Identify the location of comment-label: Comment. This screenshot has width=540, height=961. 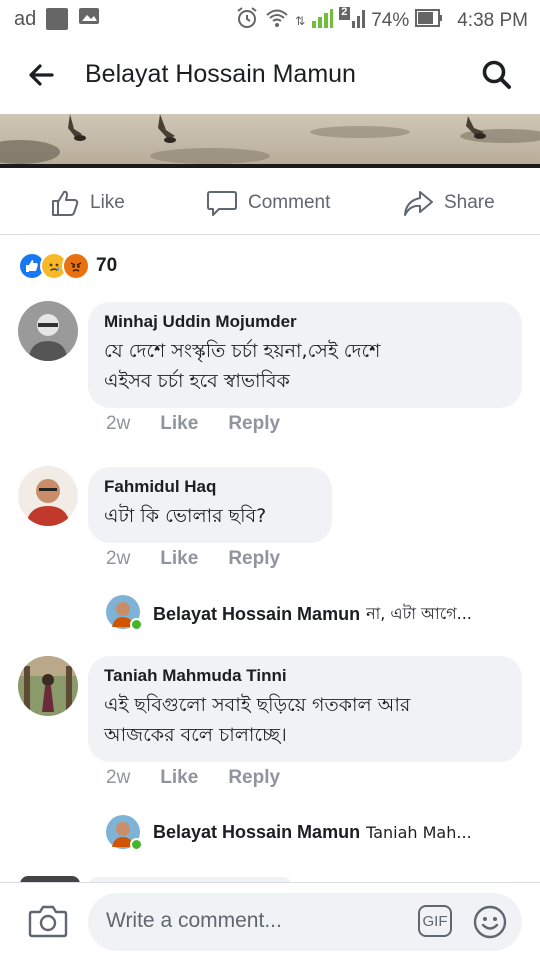
(289, 202).